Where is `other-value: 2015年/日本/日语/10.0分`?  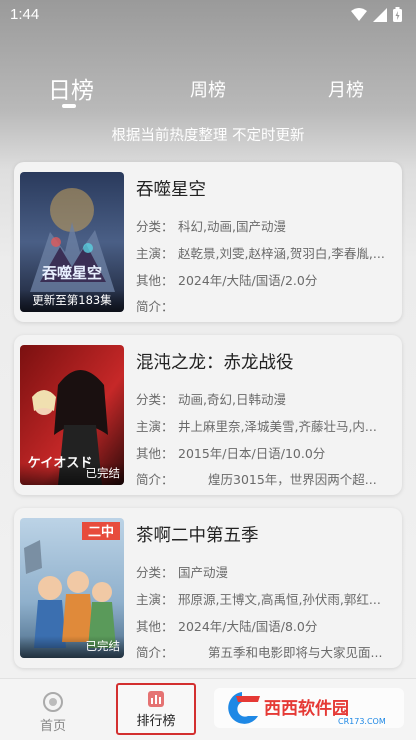 other-value: 2015年/日本/日语/10.0分 is located at coordinates (252, 453).